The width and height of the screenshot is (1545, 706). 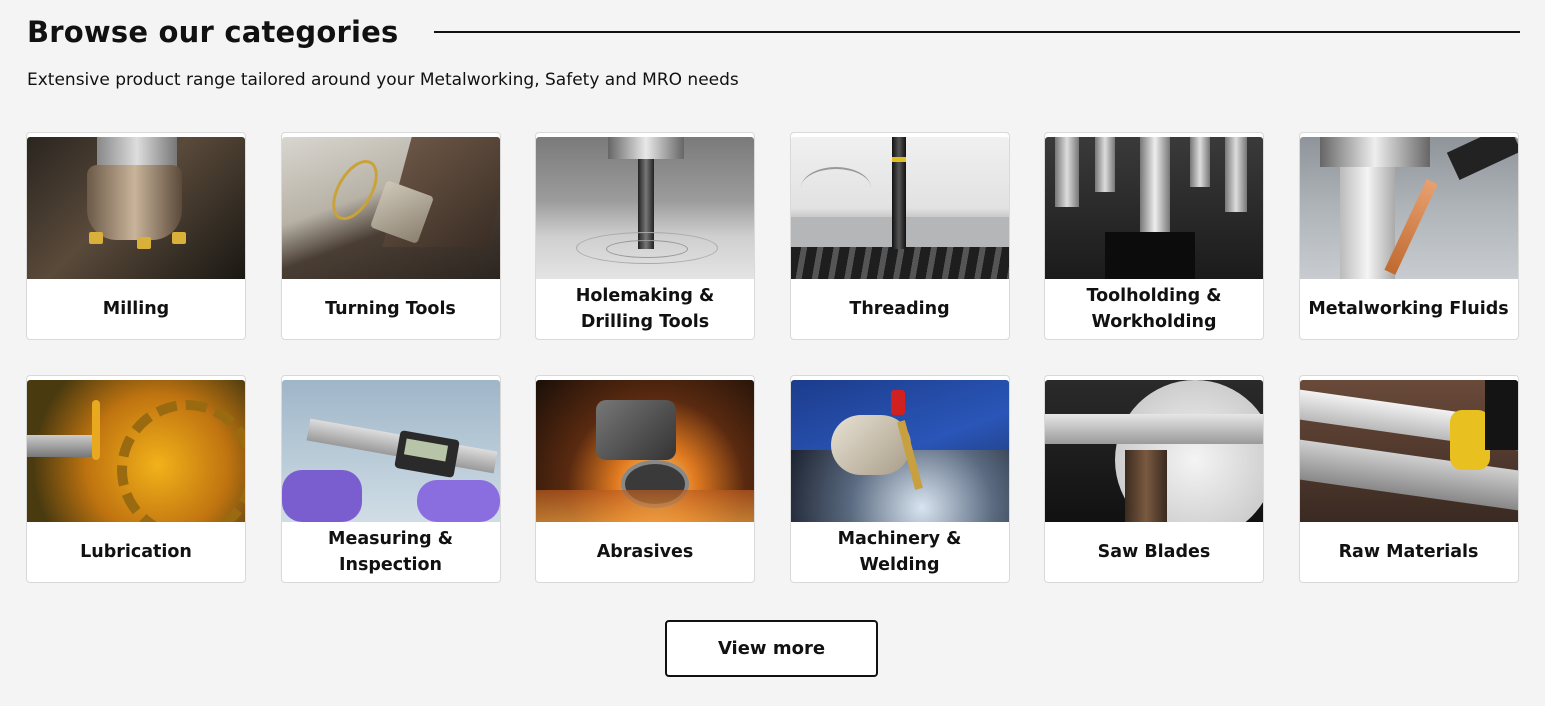 What do you see at coordinates (213, 32) in the screenshot?
I see `section-title: Browse our categories` at bounding box center [213, 32].